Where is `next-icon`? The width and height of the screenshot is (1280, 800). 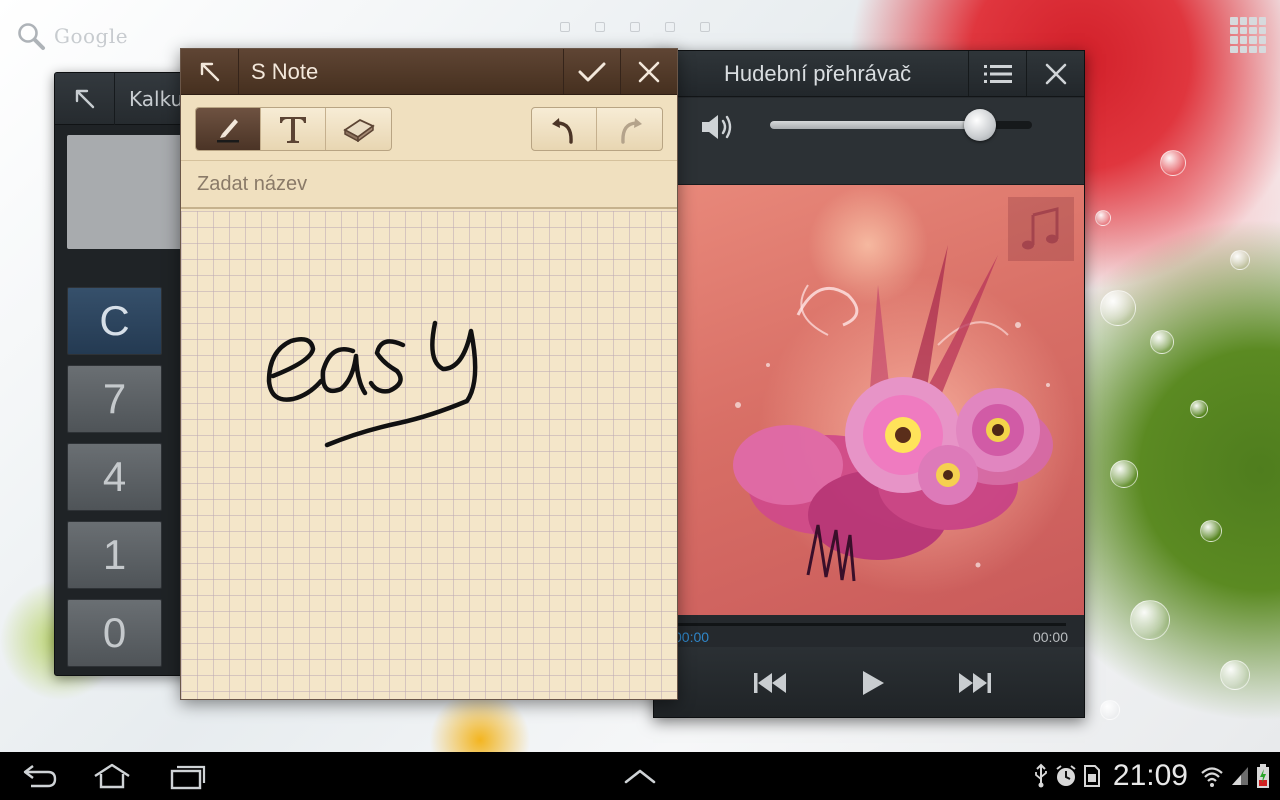 next-icon is located at coordinates (975, 683).